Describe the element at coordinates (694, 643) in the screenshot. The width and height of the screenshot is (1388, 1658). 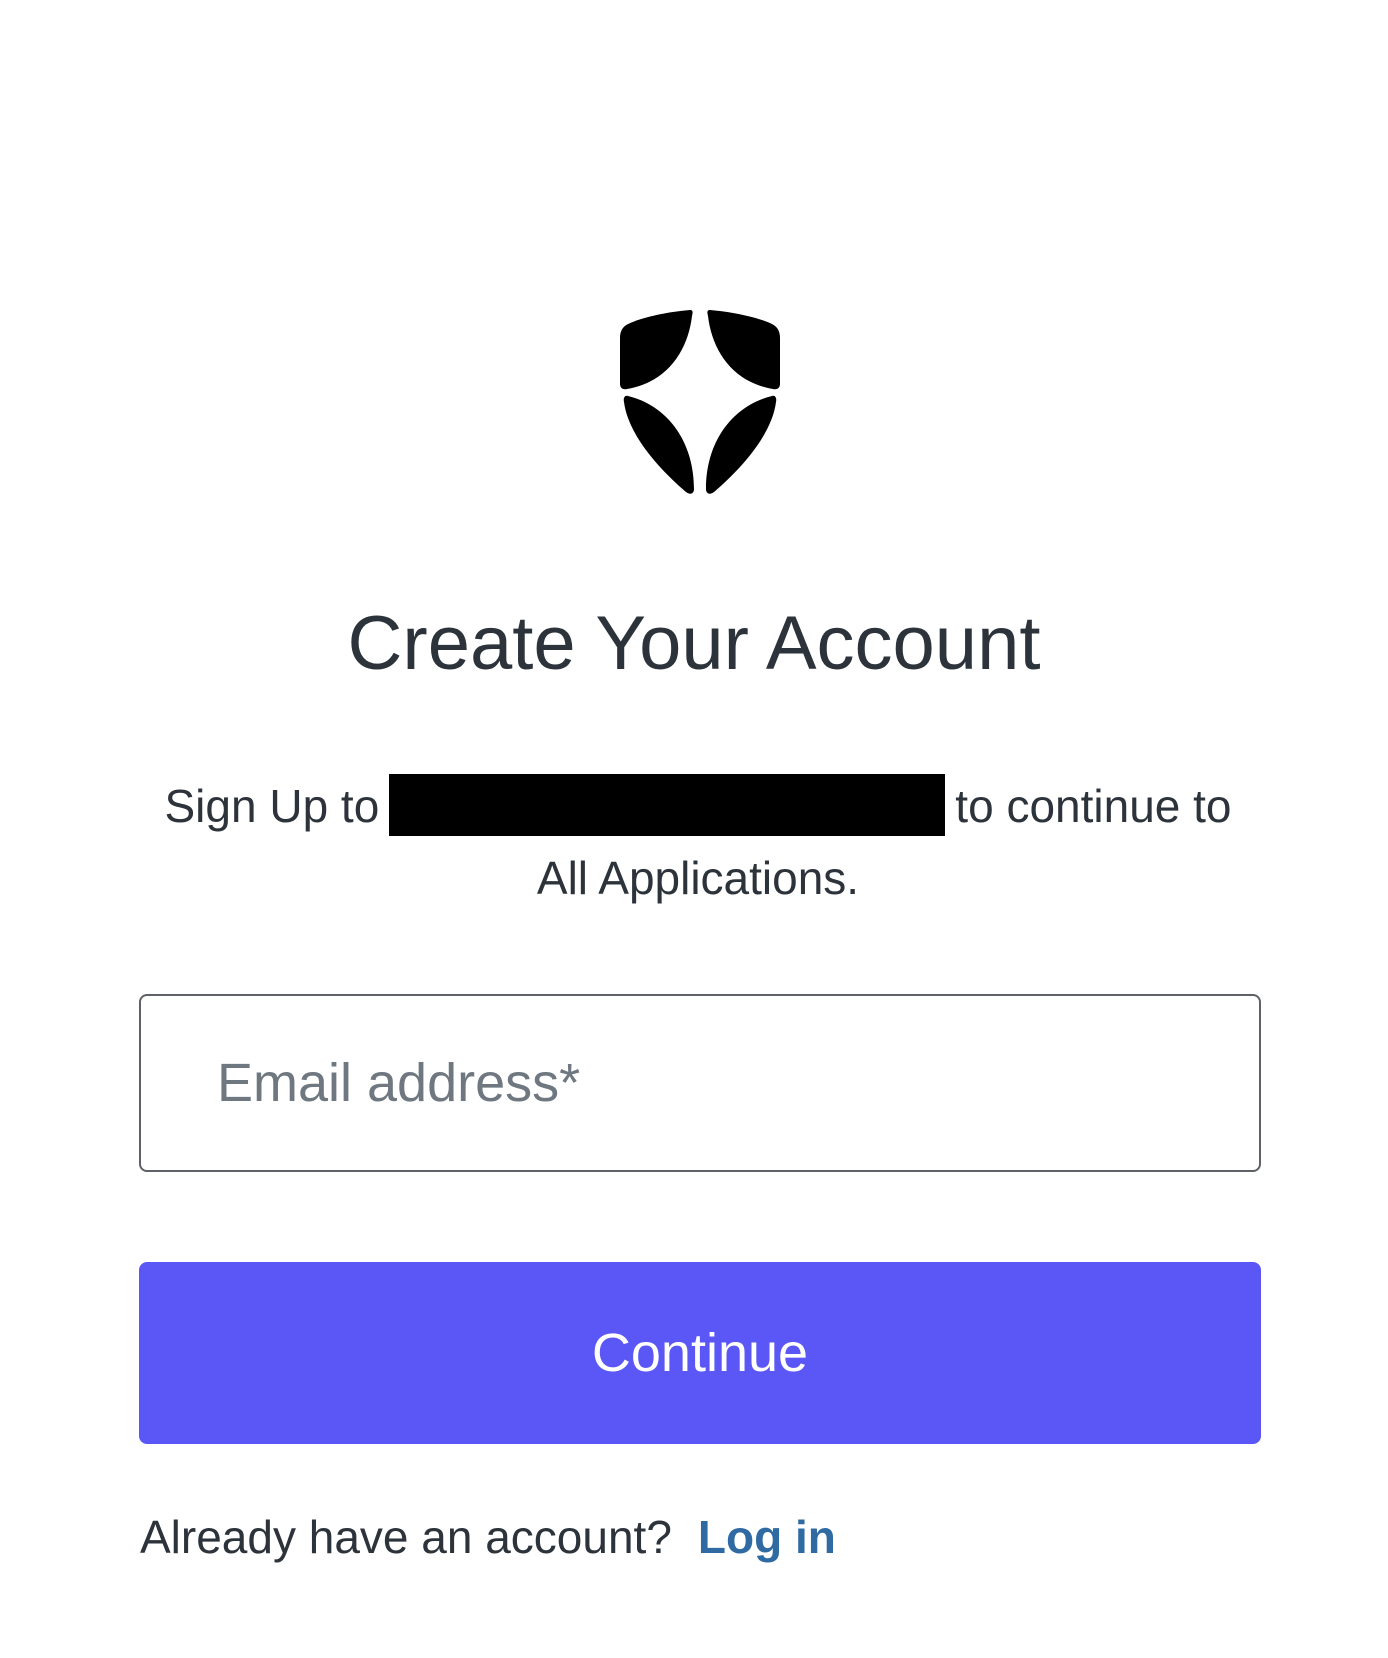
I see `page-title: Create Your Account` at that location.